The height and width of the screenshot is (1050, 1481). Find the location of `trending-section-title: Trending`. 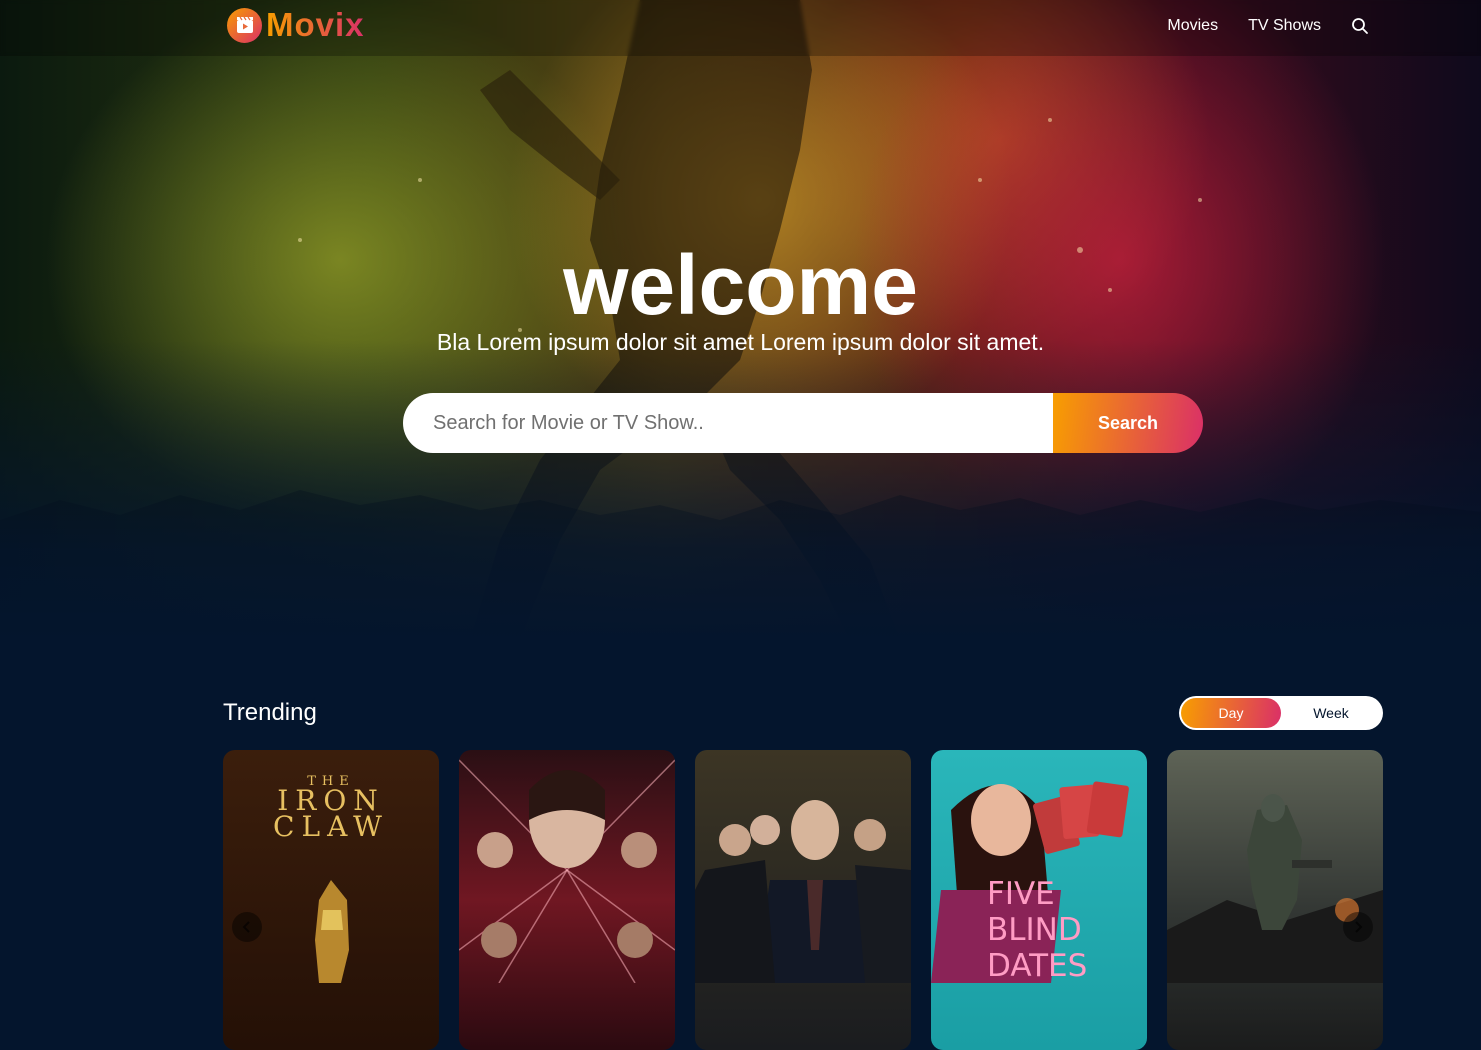

trending-section-title: Trending is located at coordinates (270, 712).